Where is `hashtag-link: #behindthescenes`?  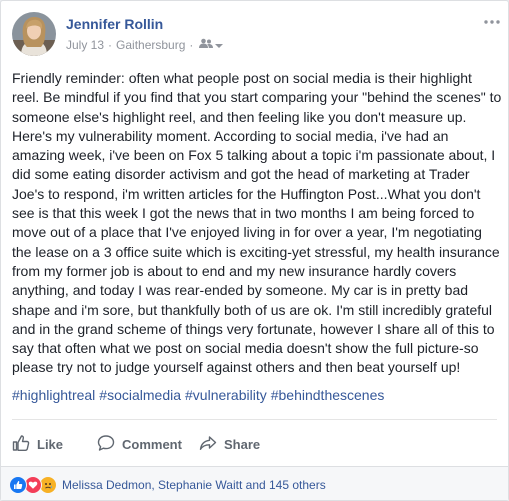 hashtag-link: #behindthescenes is located at coordinates (328, 395).